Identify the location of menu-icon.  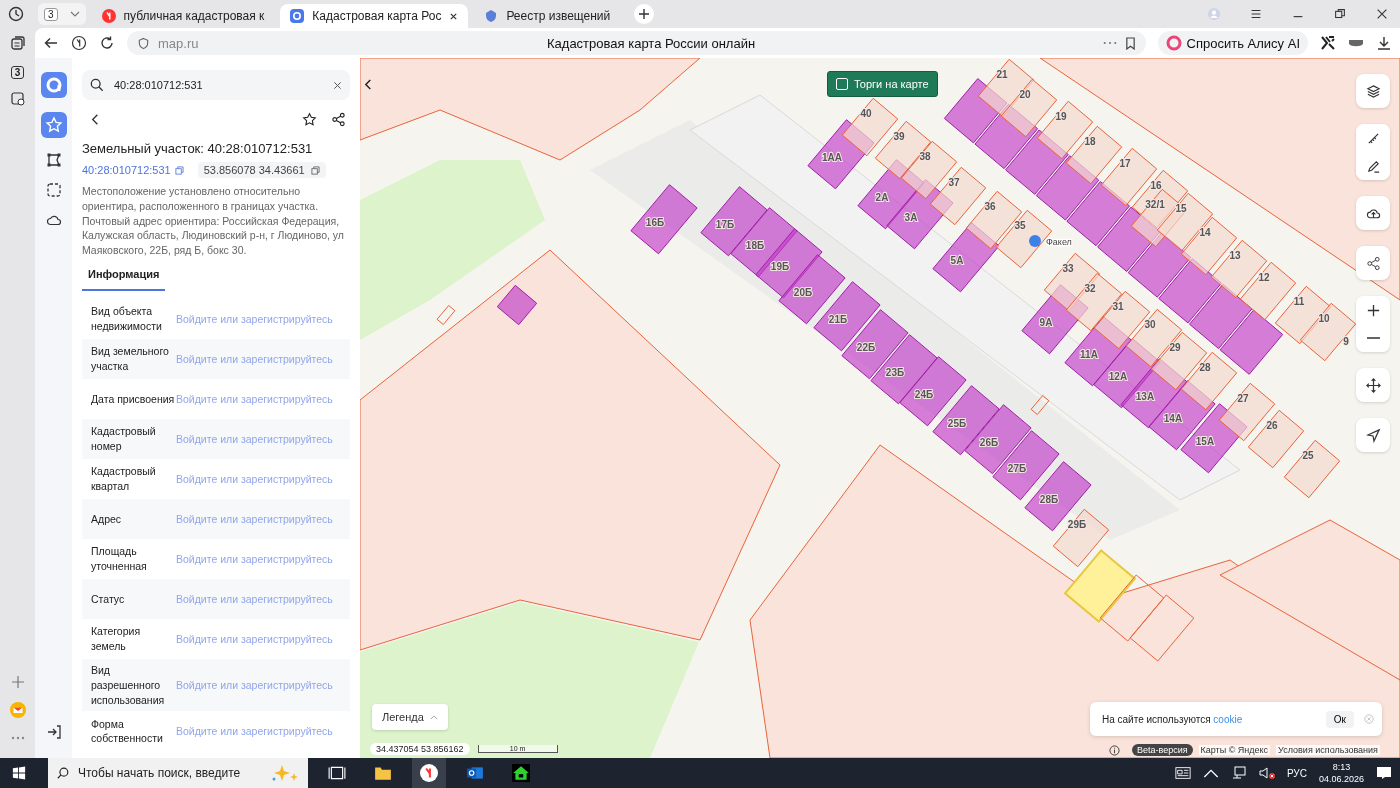
(1256, 14).